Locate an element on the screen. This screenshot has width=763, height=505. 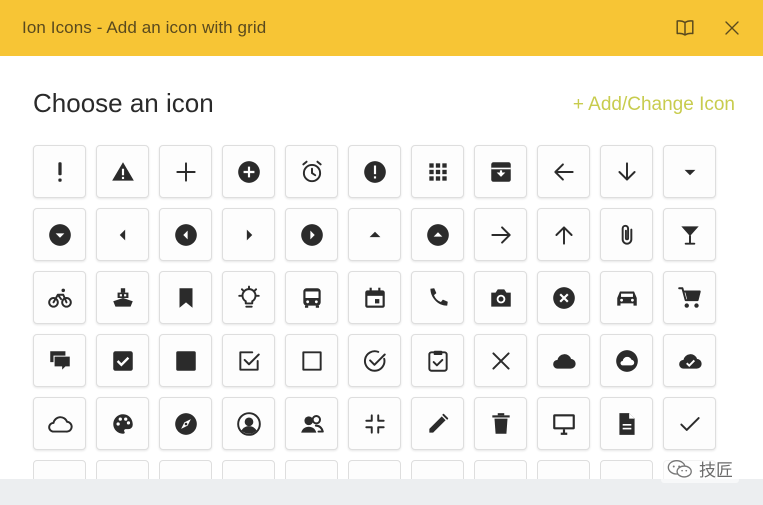
apps-icon is located at coordinates (437, 171).